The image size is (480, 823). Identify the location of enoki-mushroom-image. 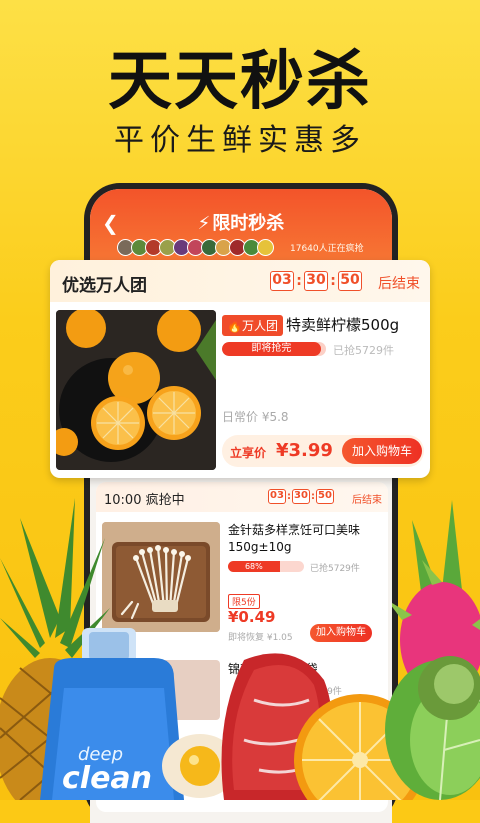
(161, 577).